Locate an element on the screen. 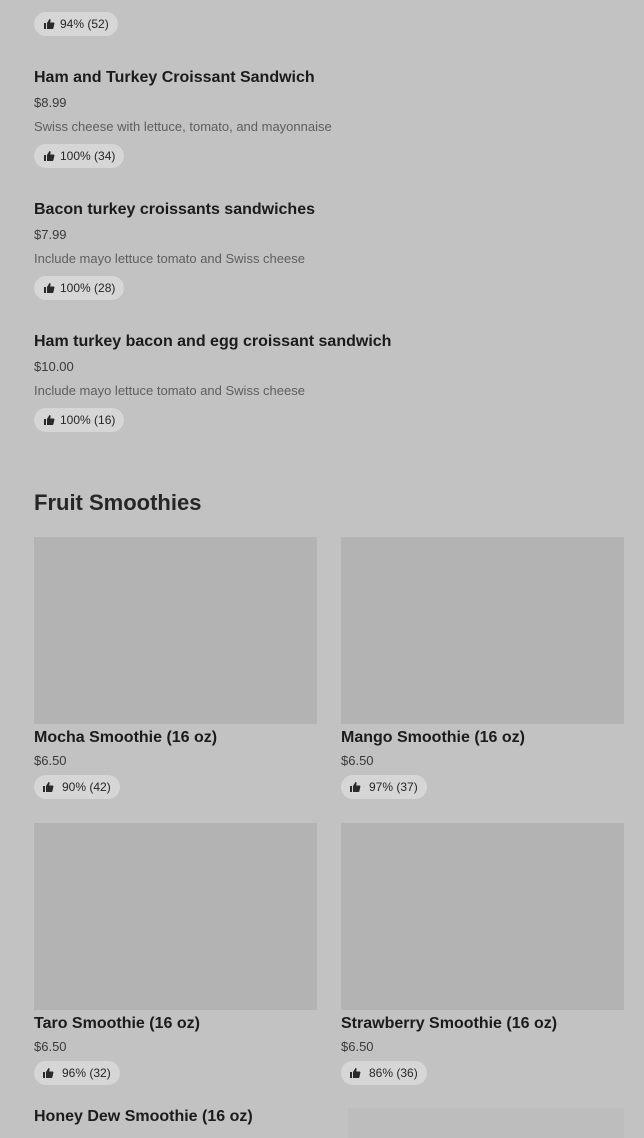  rating-badge: 100% (16) is located at coordinates (79, 420).